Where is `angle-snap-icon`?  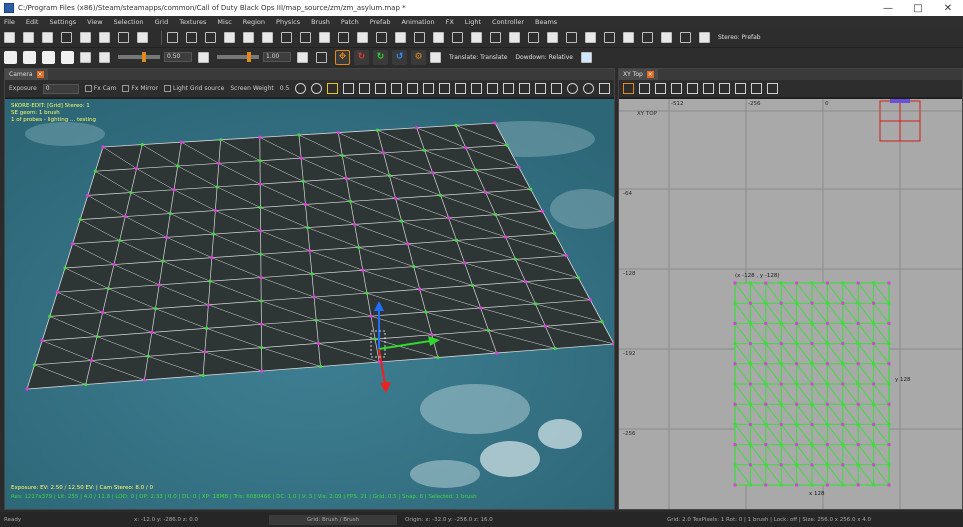
angle-snap-icon is located at coordinates (321, 57).